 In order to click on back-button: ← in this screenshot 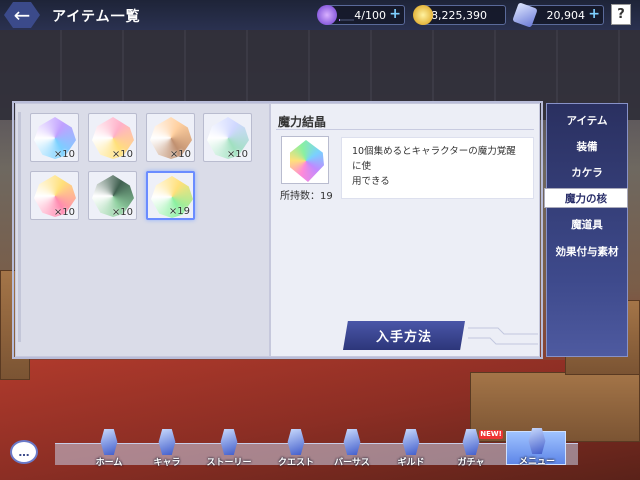, I will do `click(22, 15)`.